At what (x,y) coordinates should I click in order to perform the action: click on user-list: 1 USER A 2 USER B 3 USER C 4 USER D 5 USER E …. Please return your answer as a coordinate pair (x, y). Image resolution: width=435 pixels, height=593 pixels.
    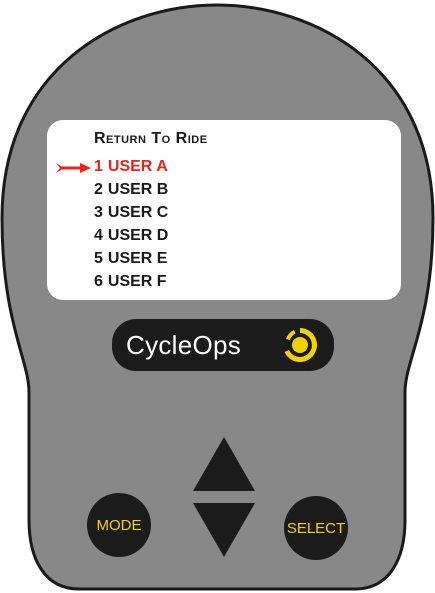
    Looking at the image, I should click on (131, 224).